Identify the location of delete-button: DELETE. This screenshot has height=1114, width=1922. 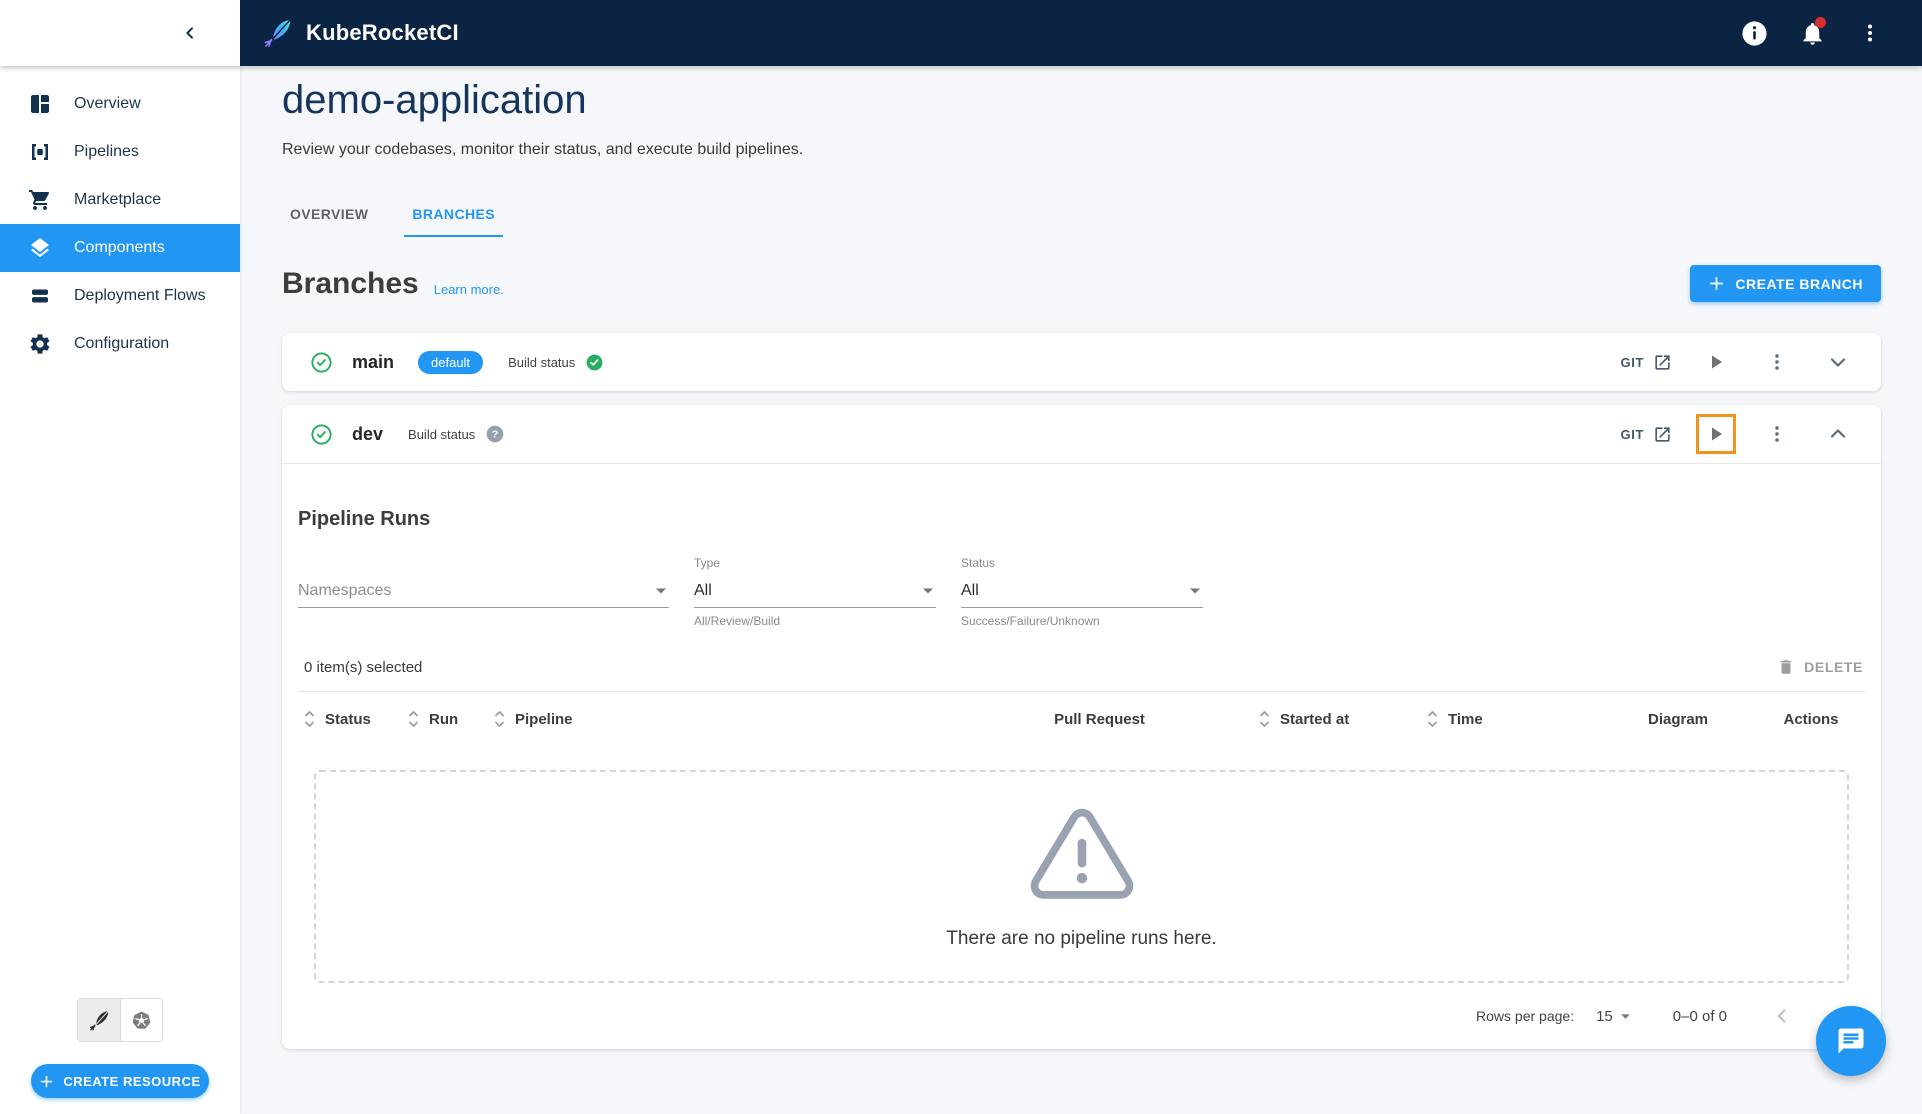
(1820, 667).